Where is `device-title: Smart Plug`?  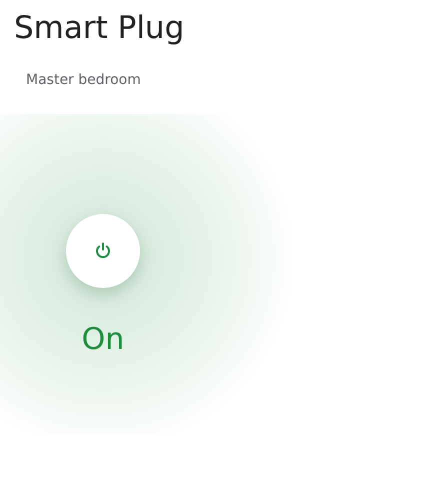 device-title: Smart Plug is located at coordinates (99, 28).